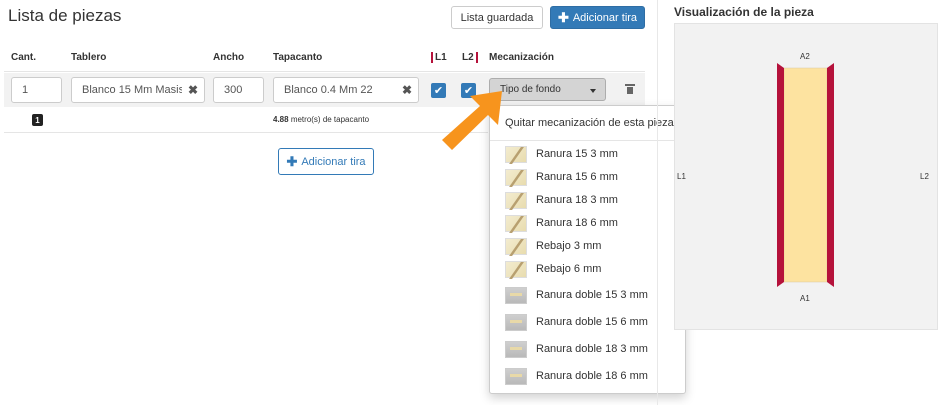  I want to click on menu-item: Ranura doble 15 3 mm, so click(587, 295).